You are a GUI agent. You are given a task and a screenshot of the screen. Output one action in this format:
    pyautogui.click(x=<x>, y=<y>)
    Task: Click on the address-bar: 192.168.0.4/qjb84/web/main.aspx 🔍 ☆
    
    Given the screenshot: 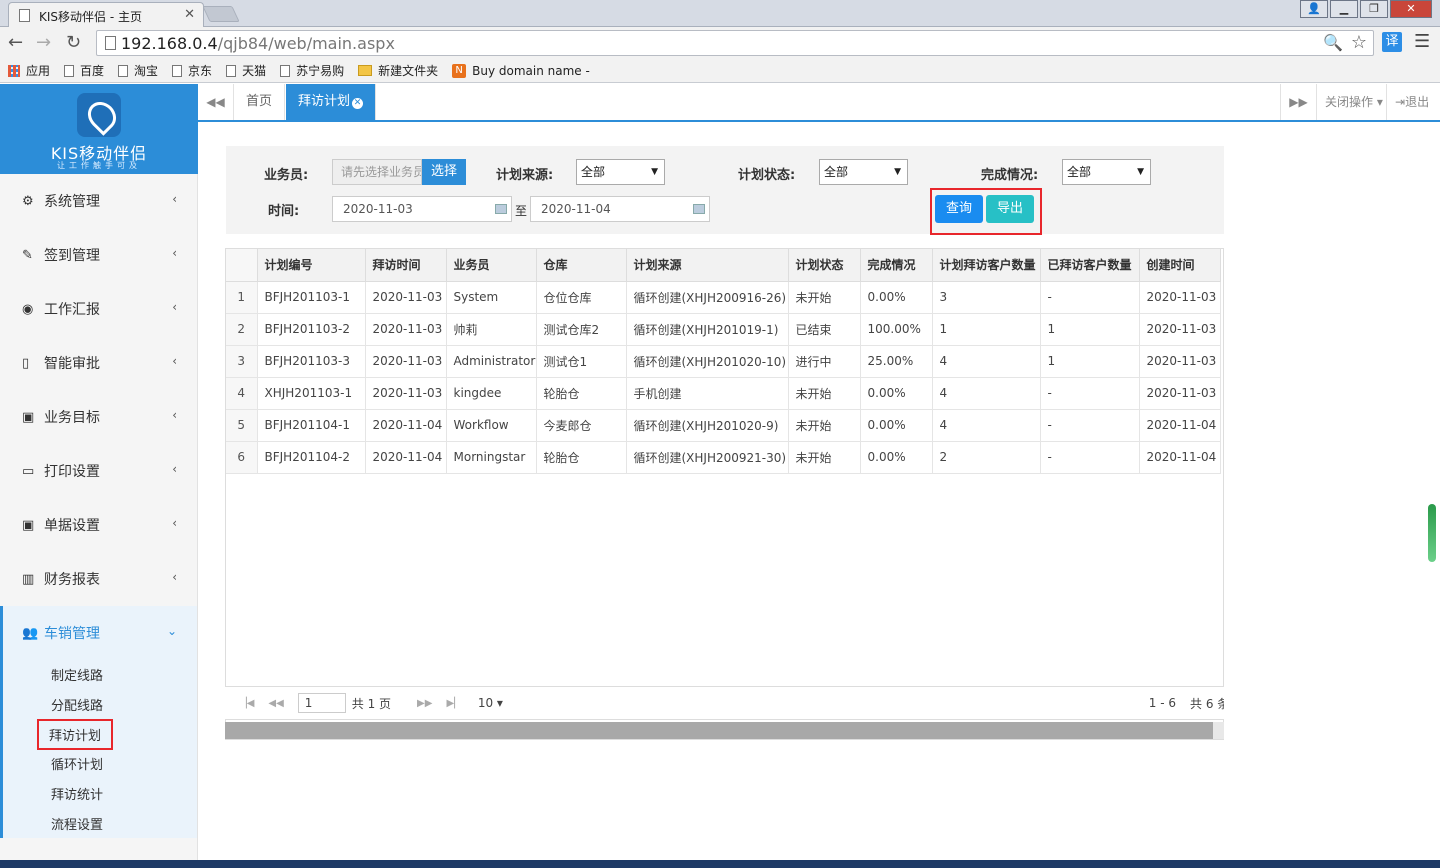 What is the action you would take?
    pyautogui.click(x=735, y=43)
    